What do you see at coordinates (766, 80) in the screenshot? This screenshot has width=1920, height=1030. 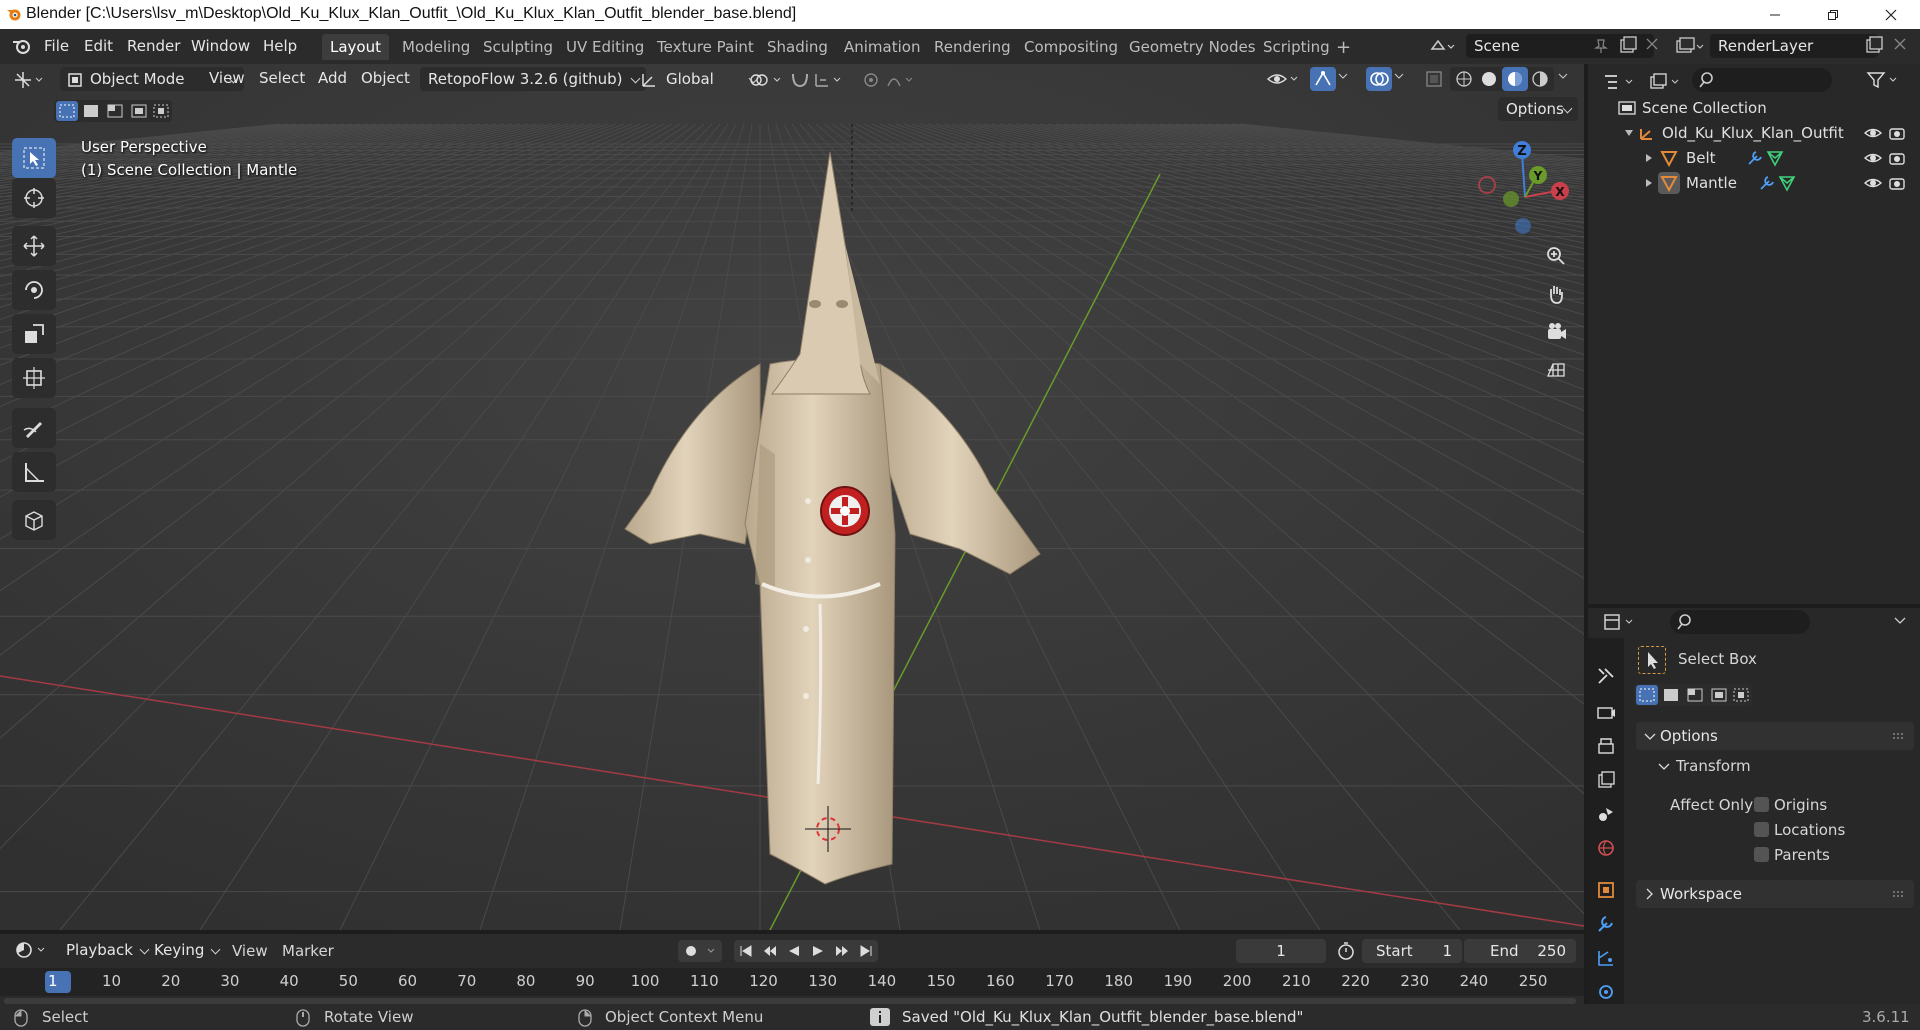 I see `pivot-icon` at bounding box center [766, 80].